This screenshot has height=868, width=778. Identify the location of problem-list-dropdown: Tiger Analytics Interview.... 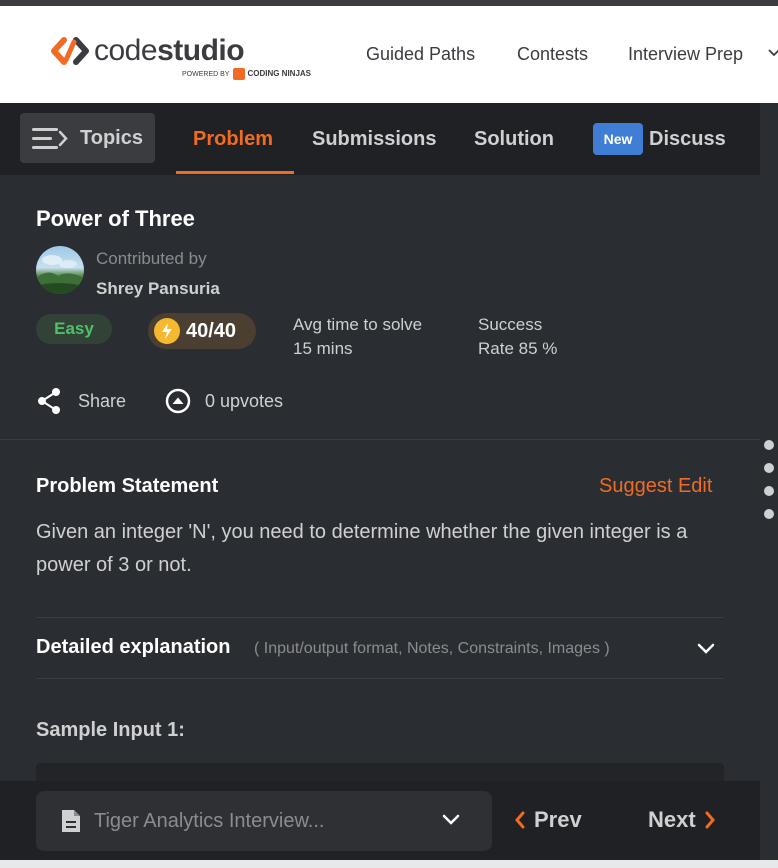
(264, 821).